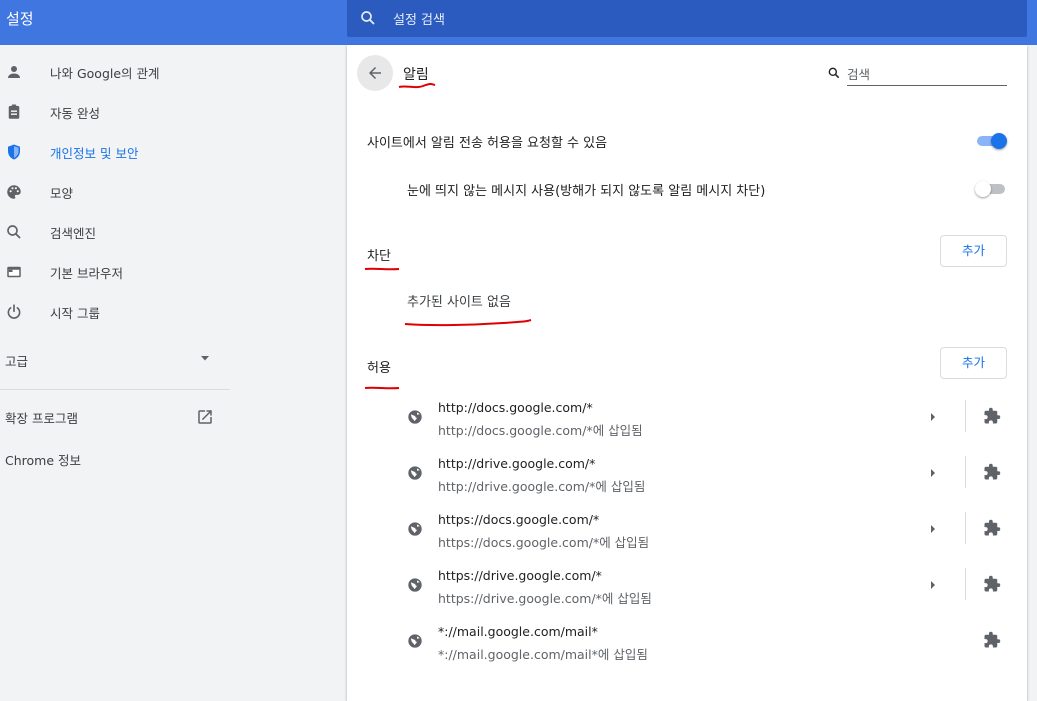  What do you see at coordinates (515, 407) in the screenshot?
I see `site-url: http://docs.google.com/*` at bounding box center [515, 407].